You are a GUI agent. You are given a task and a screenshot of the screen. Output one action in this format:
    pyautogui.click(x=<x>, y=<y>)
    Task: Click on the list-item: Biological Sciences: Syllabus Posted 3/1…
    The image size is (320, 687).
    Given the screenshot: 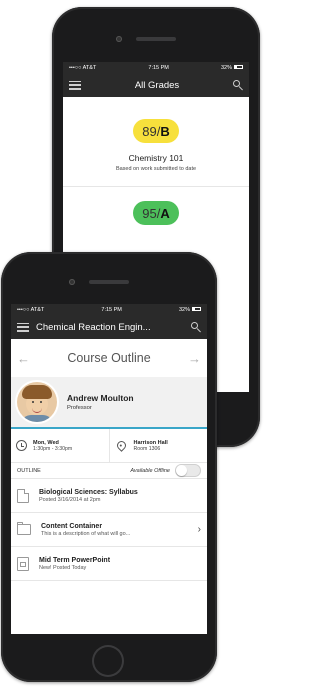 What is the action you would take?
    pyautogui.click(x=109, y=496)
    